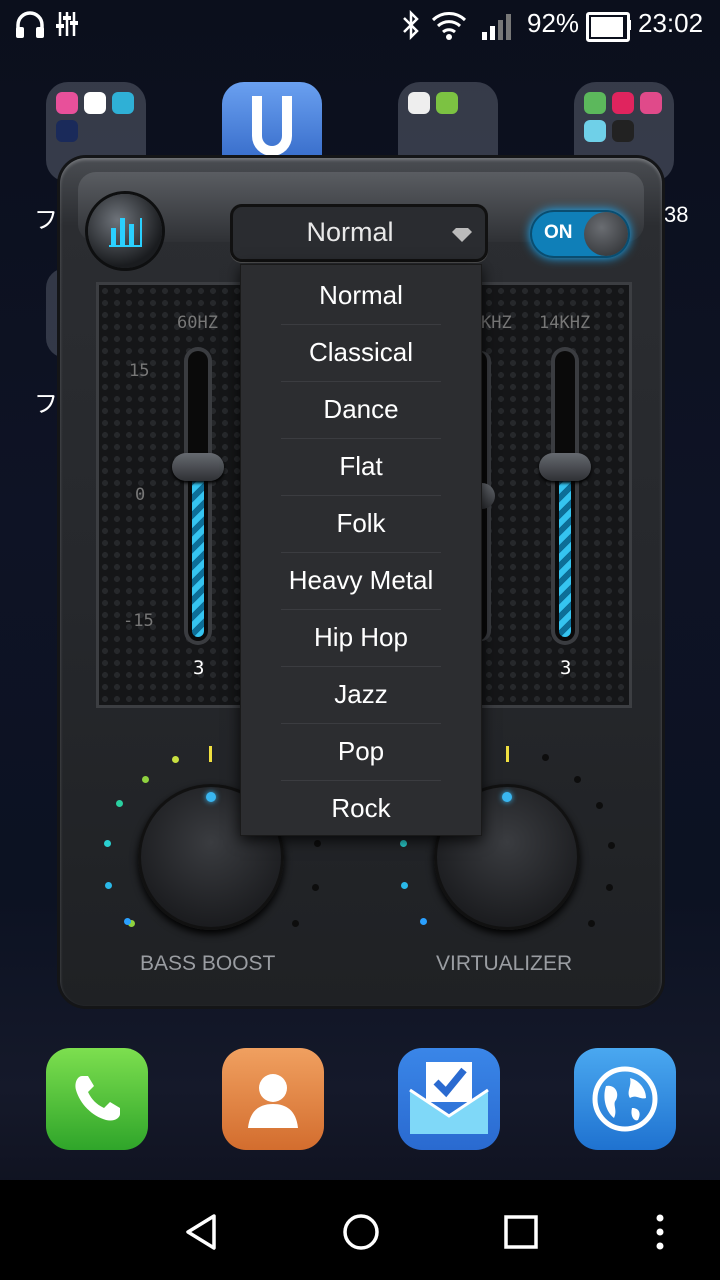  Describe the element at coordinates (361, 295) in the screenshot. I see `preset-option-normal: Normal` at that location.